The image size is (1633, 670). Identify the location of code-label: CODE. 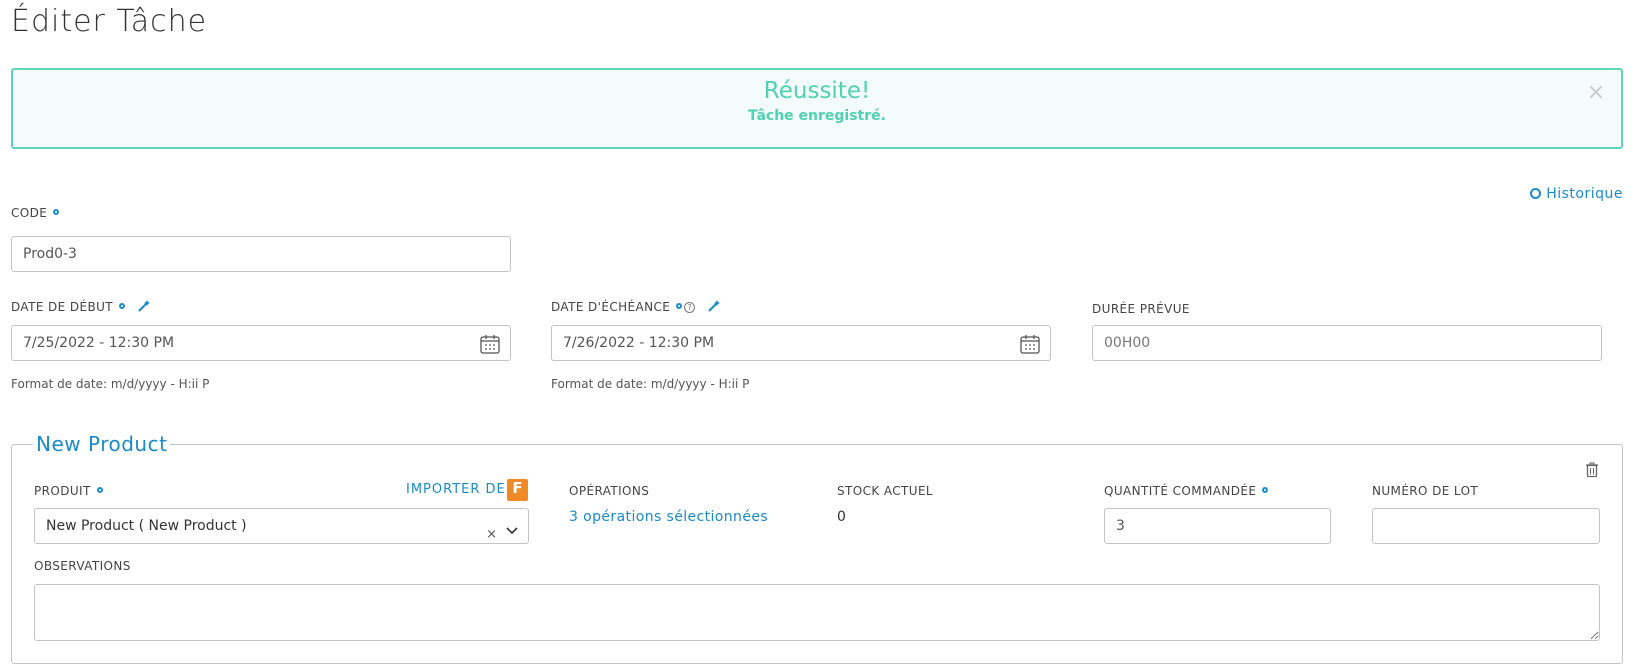
(35, 213).